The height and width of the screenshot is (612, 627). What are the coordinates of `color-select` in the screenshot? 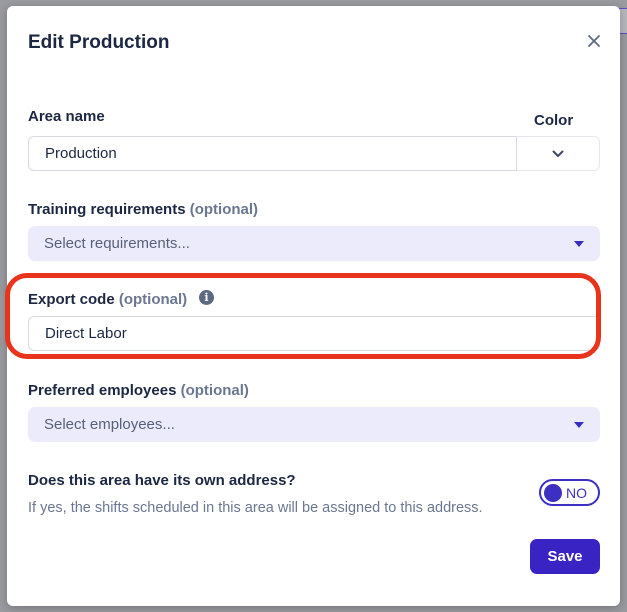 It's located at (558, 153).